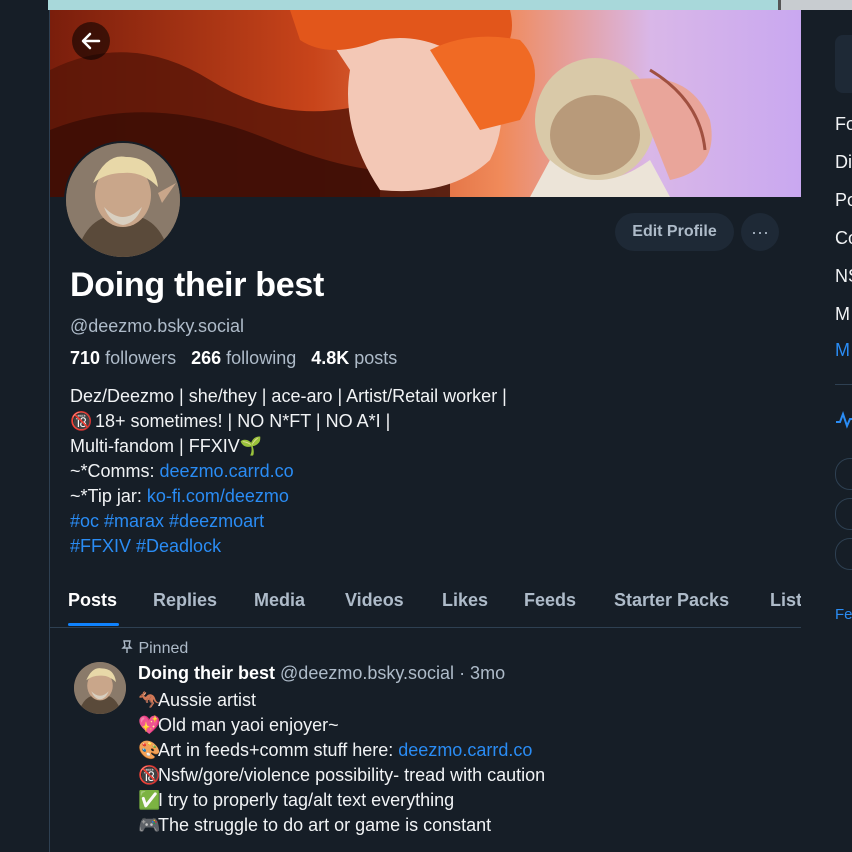 This screenshot has height=852, width=852. I want to click on avatar-image, so click(123, 200).